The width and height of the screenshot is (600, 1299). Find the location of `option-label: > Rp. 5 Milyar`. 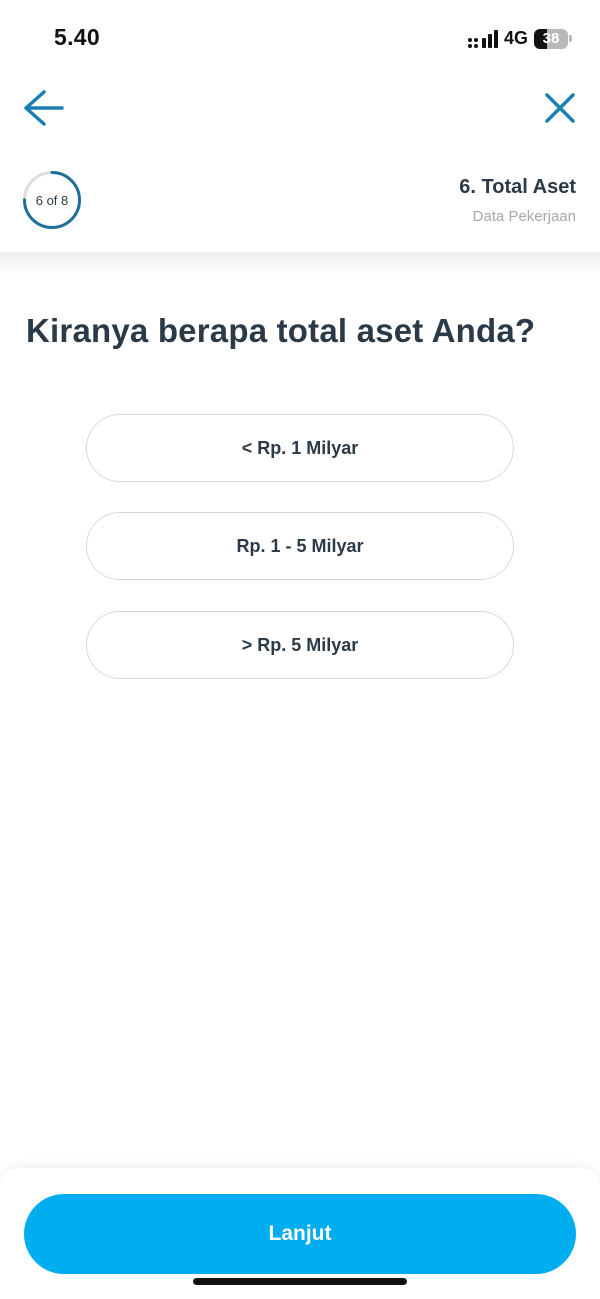

option-label: > Rp. 5 Milyar is located at coordinates (300, 644).